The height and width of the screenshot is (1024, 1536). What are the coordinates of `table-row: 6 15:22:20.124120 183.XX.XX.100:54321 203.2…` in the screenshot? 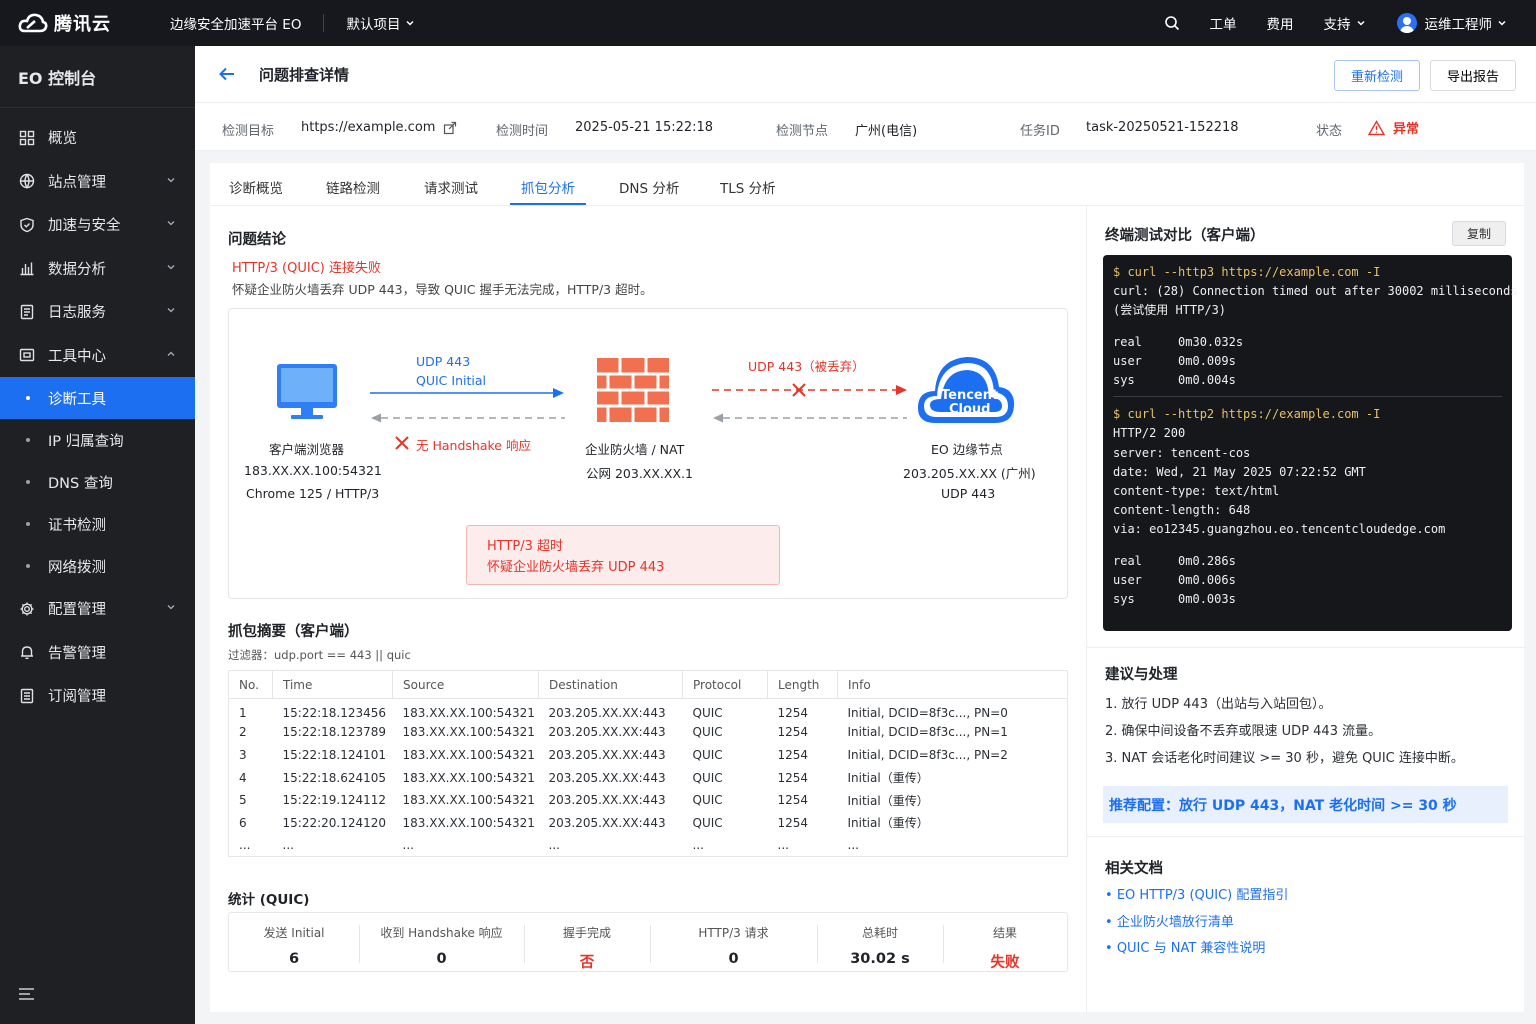 It's located at (648, 822).